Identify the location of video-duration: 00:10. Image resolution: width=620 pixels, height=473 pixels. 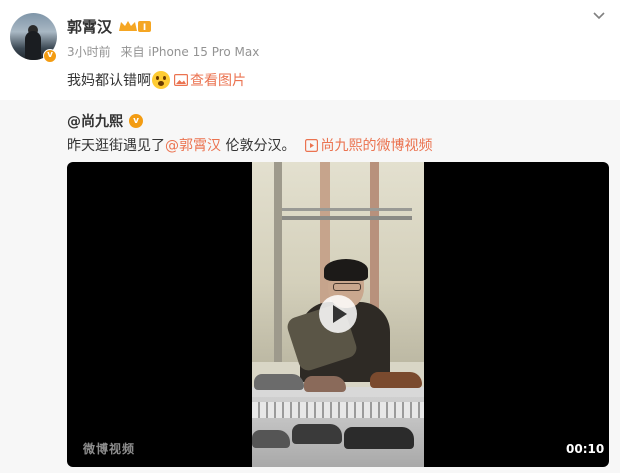
(585, 449).